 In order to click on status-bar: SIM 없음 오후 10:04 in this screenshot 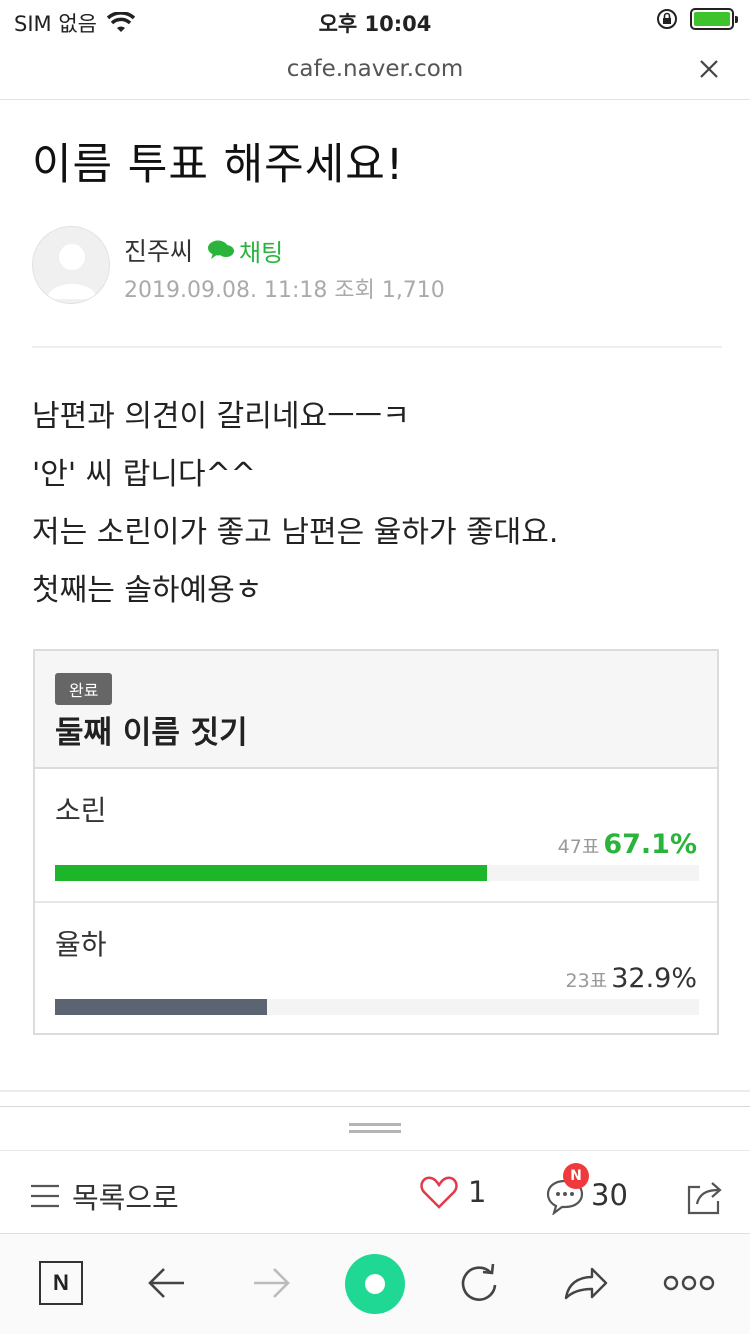, I will do `click(375, 21)`.